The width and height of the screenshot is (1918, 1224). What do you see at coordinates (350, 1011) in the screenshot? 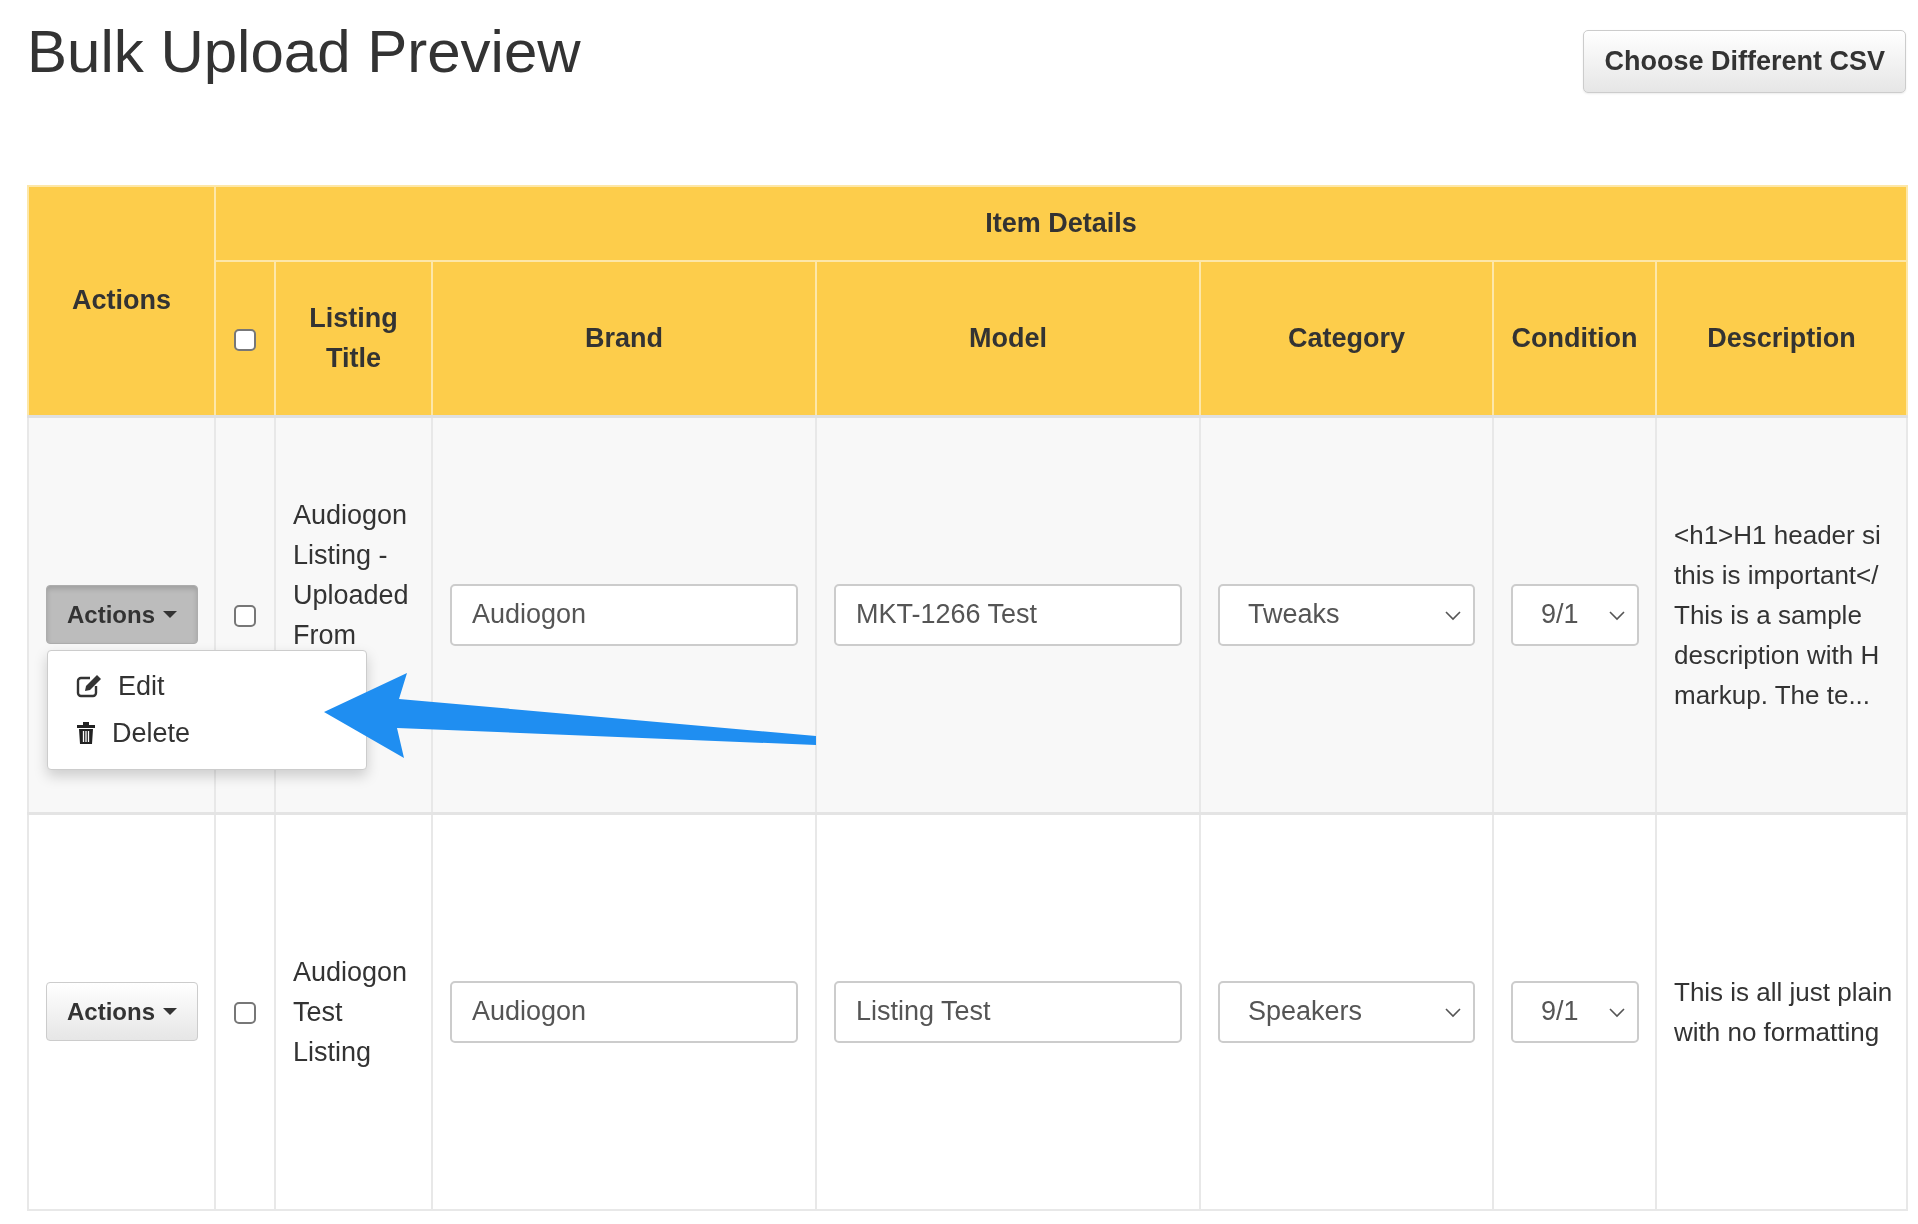
I see `listing-title: Audiogon Test Listing` at bounding box center [350, 1011].